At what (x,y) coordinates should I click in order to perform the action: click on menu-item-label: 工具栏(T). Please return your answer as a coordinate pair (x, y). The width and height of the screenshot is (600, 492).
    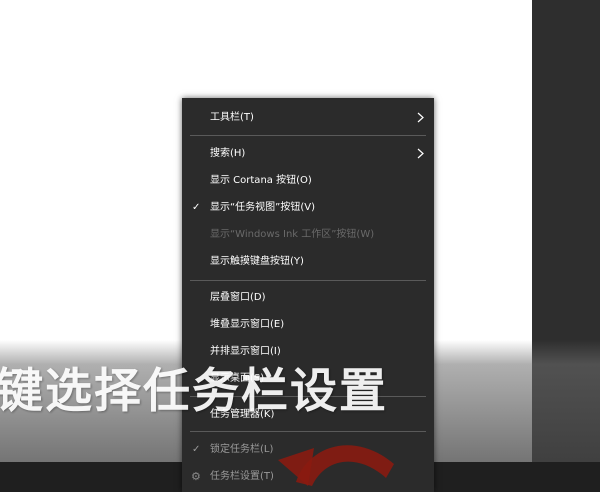
    Looking at the image, I should click on (232, 117).